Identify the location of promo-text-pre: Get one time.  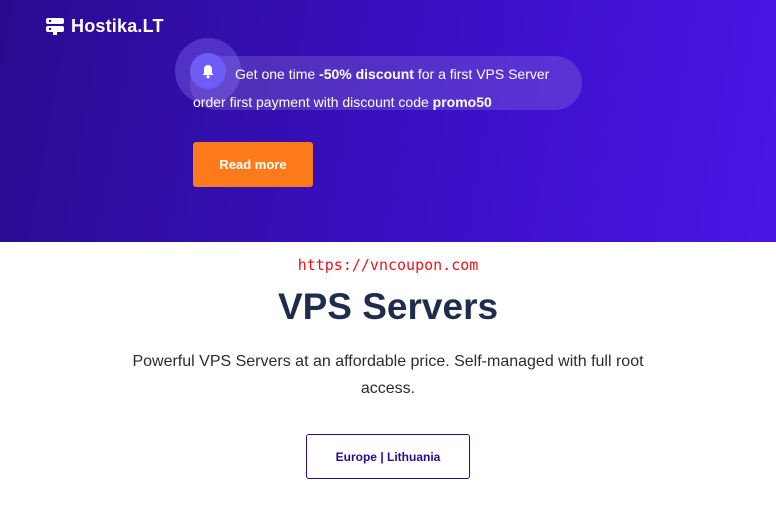
(277, 74).